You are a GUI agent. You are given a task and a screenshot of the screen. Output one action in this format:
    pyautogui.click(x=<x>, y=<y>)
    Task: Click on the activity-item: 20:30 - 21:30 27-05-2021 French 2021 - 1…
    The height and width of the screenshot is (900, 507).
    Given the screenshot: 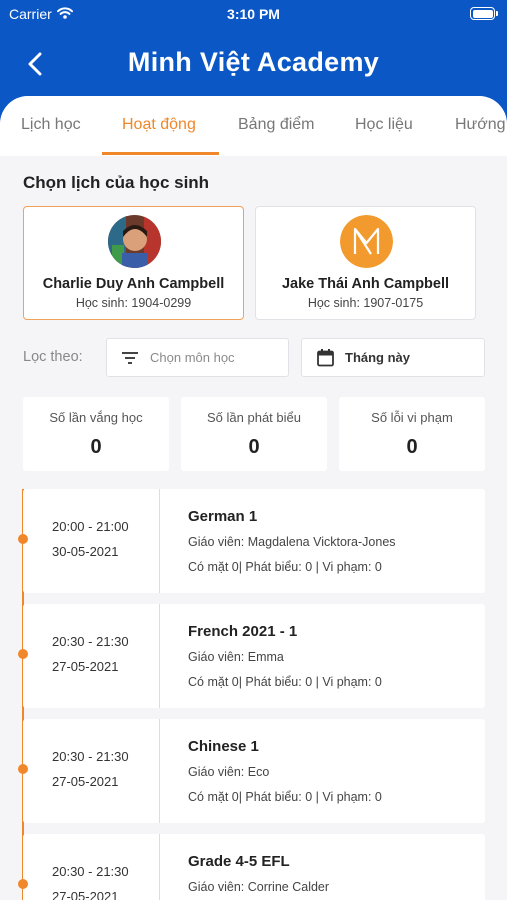 What is the action you would take?
    pyautogui.click(x=251, y=656)
    